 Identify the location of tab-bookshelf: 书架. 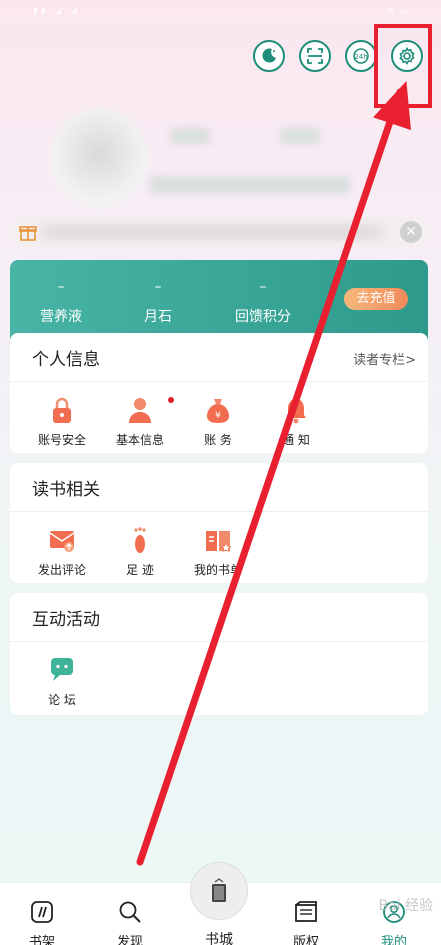
(42, 922).